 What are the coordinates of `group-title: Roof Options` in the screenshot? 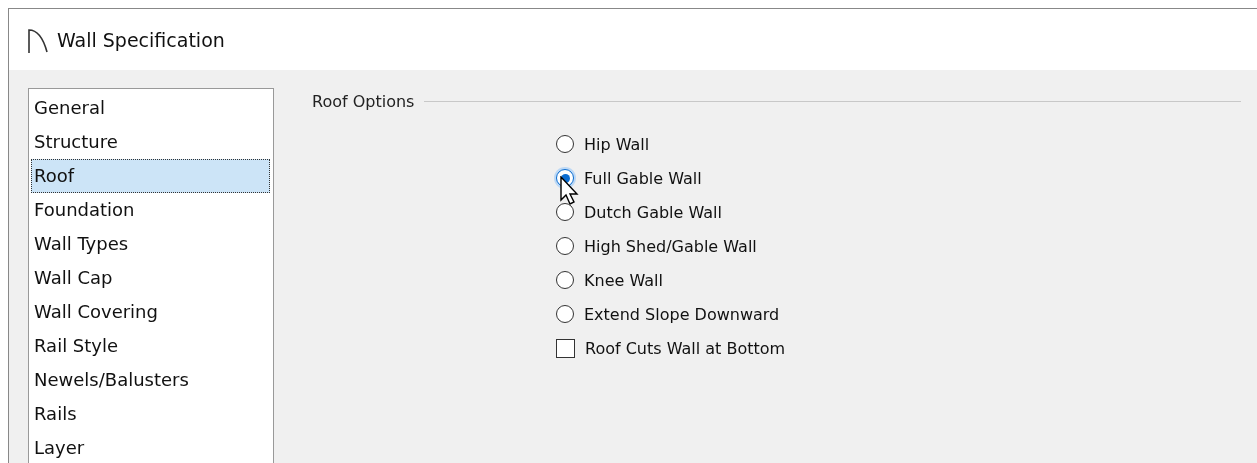 It's located at (363, 101).